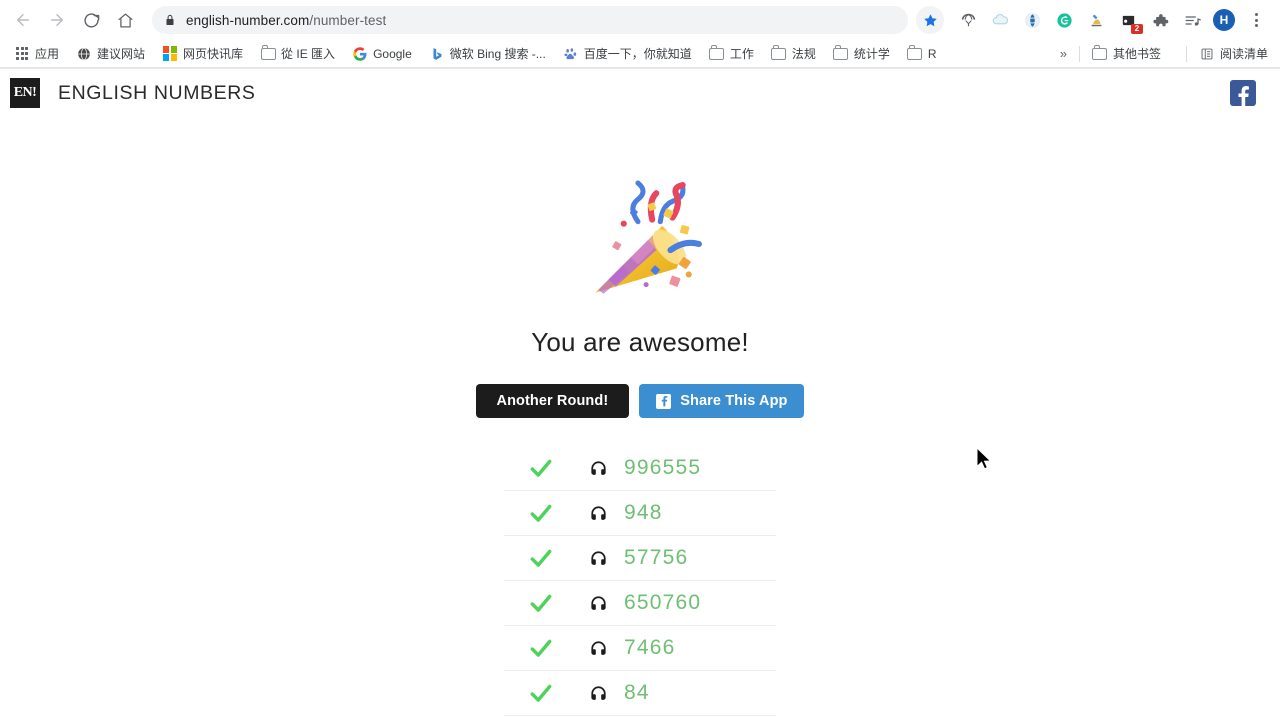 This screenshot has width=1280, height=720. Describe the element at coordinates (1063, 53) in the screenshot. I see `bookmarks-overflow-icon: »` at that location.